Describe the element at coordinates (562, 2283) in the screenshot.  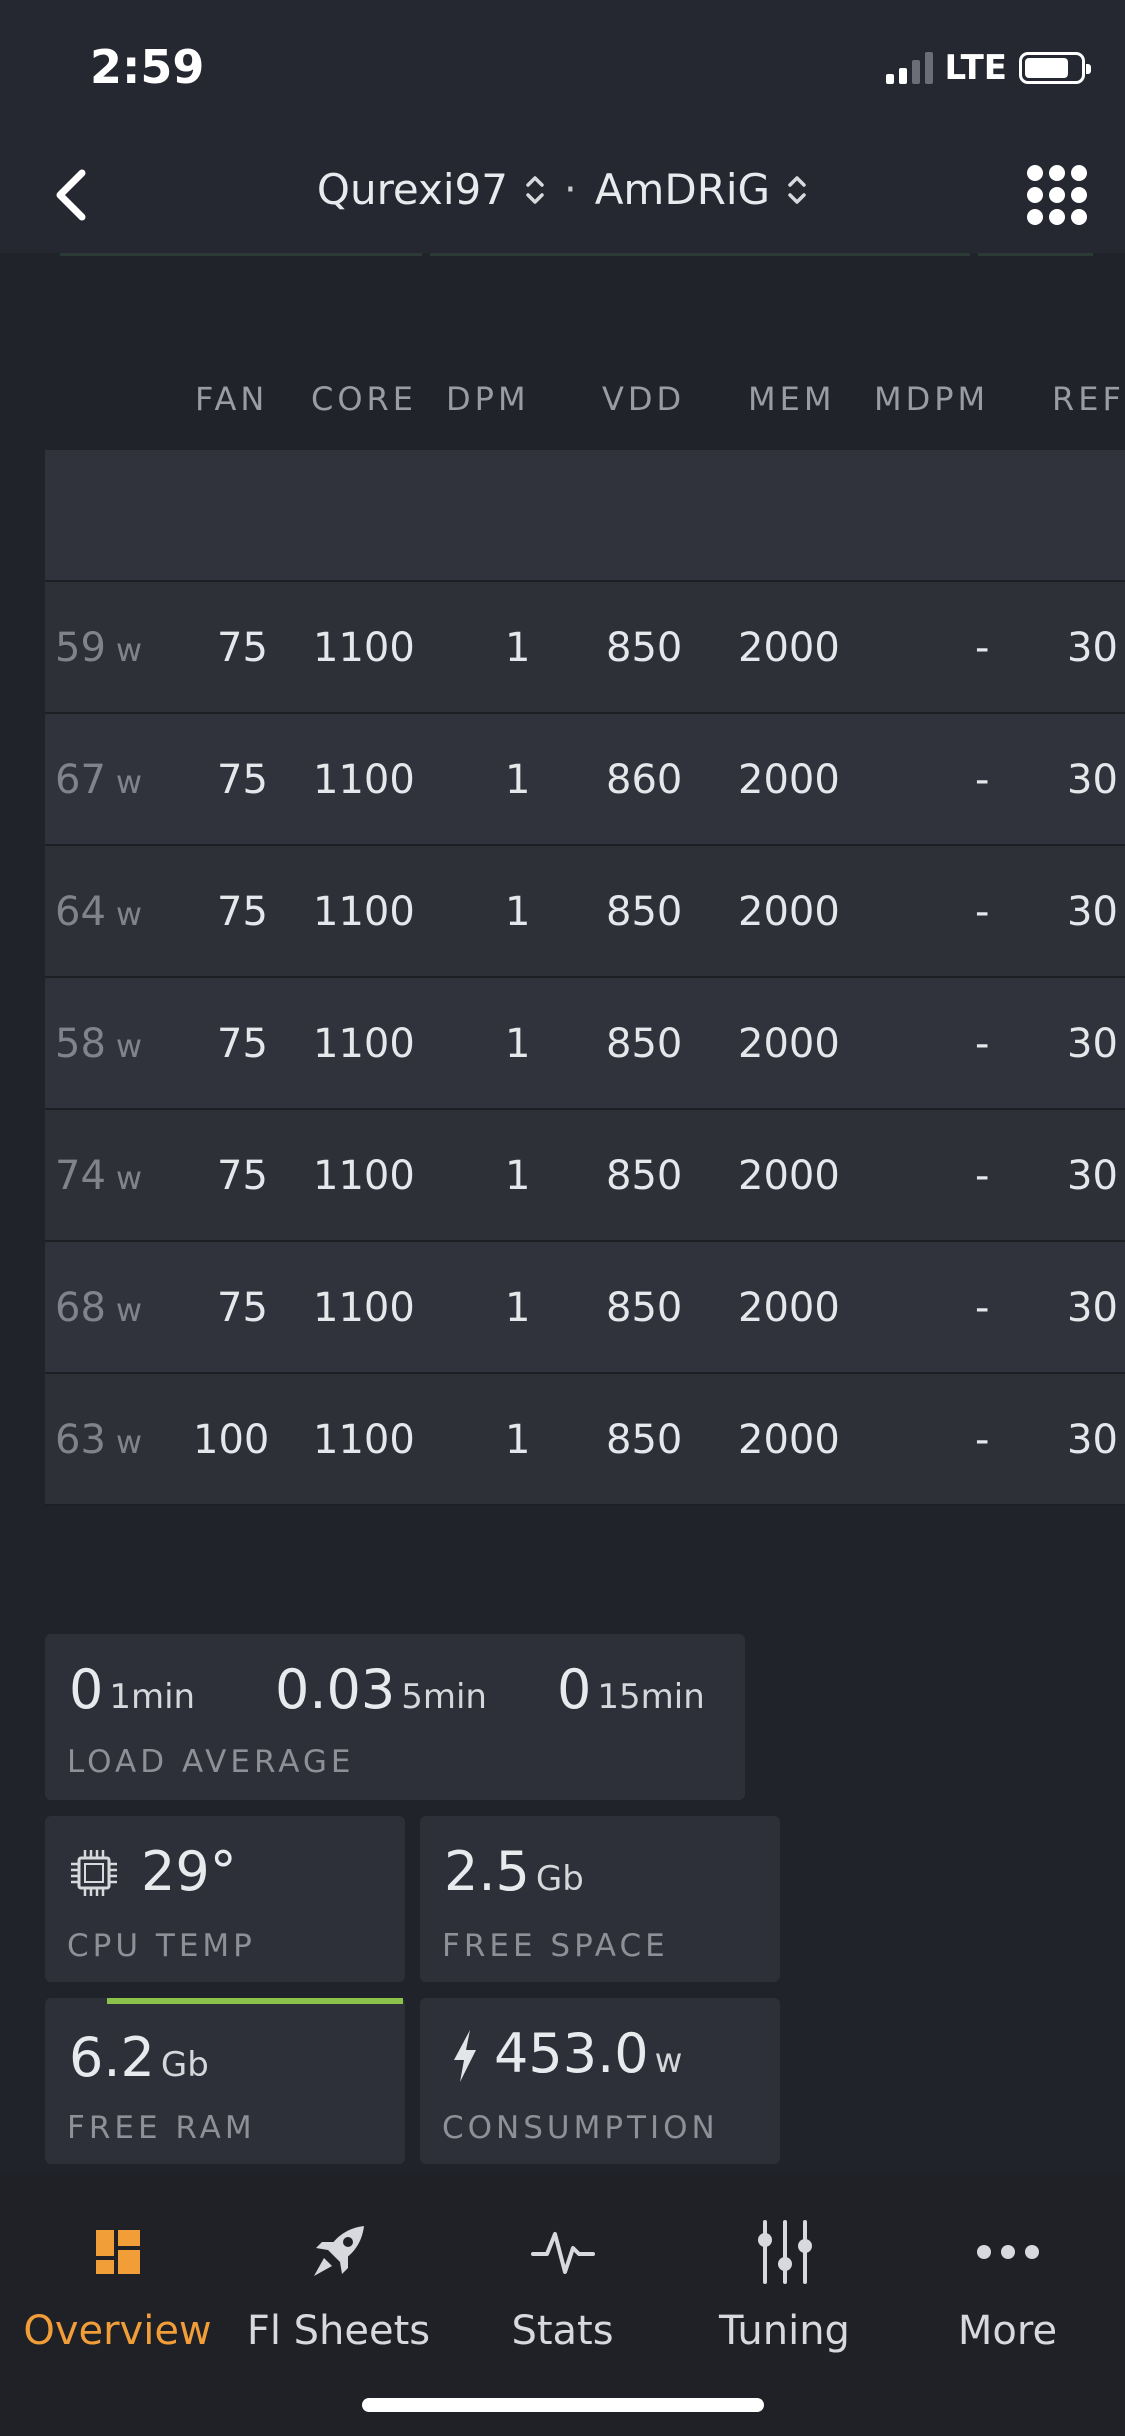
I see `tab-stats: Stats` at that location.